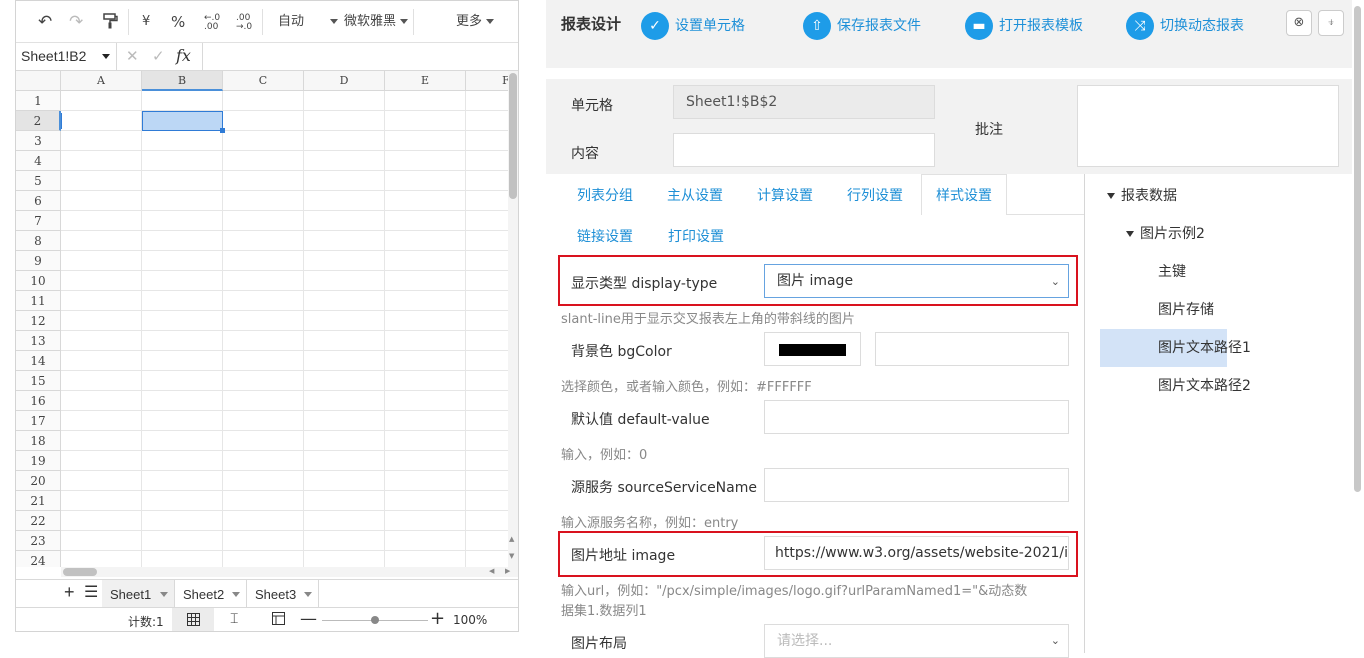 The height and width of the screenshot is (658, 1364). Describe the element at coordinates (804, 150) in the screenshot. I see `content-field` at that location.